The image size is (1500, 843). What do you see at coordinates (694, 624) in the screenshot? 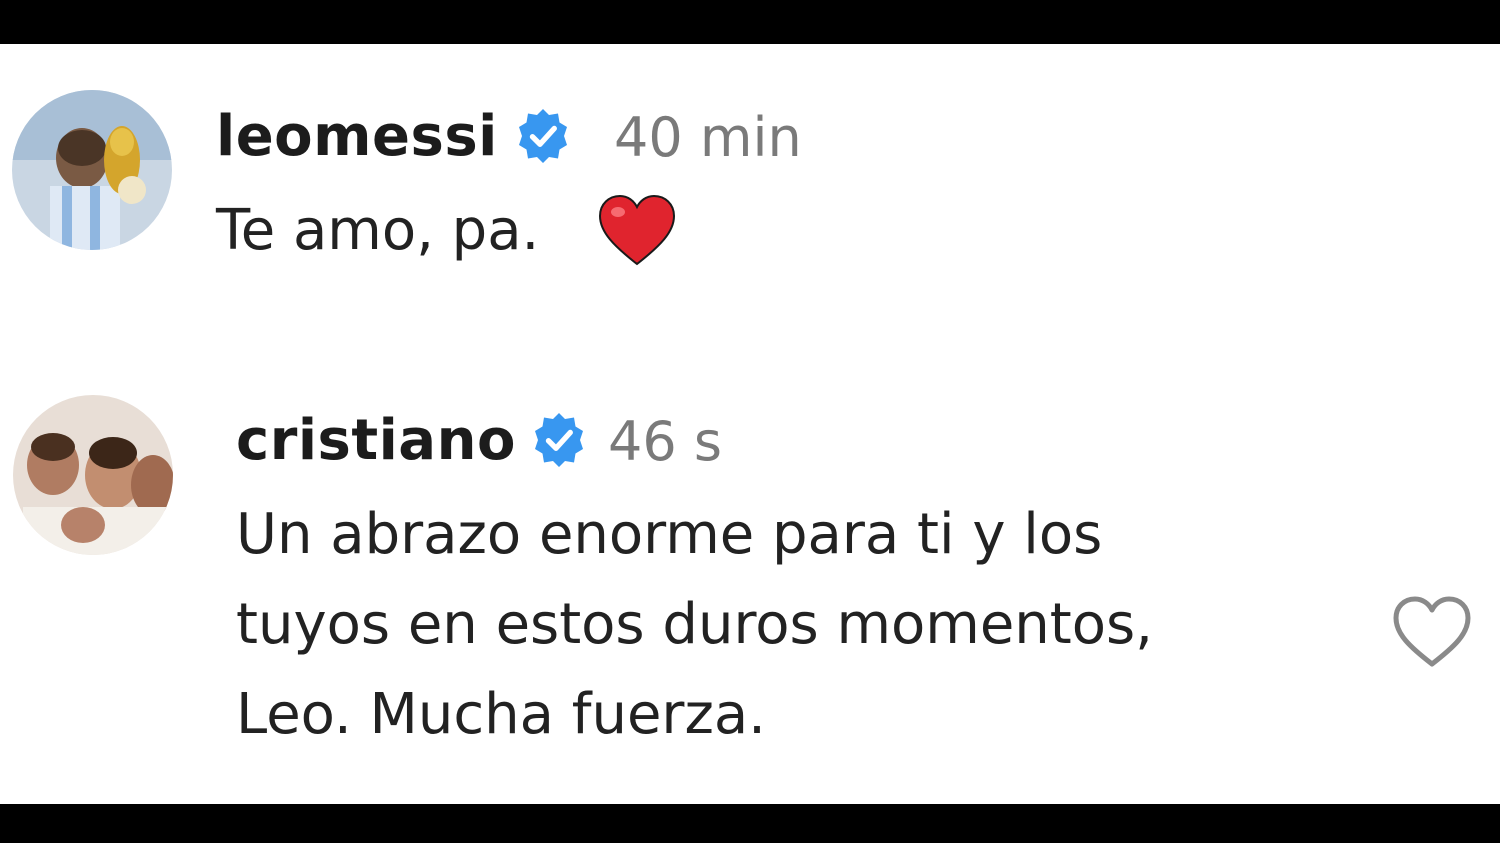
I see `comment-text-line-2: tuyos en estos duros momentos,` at bounding box center [694, 624].